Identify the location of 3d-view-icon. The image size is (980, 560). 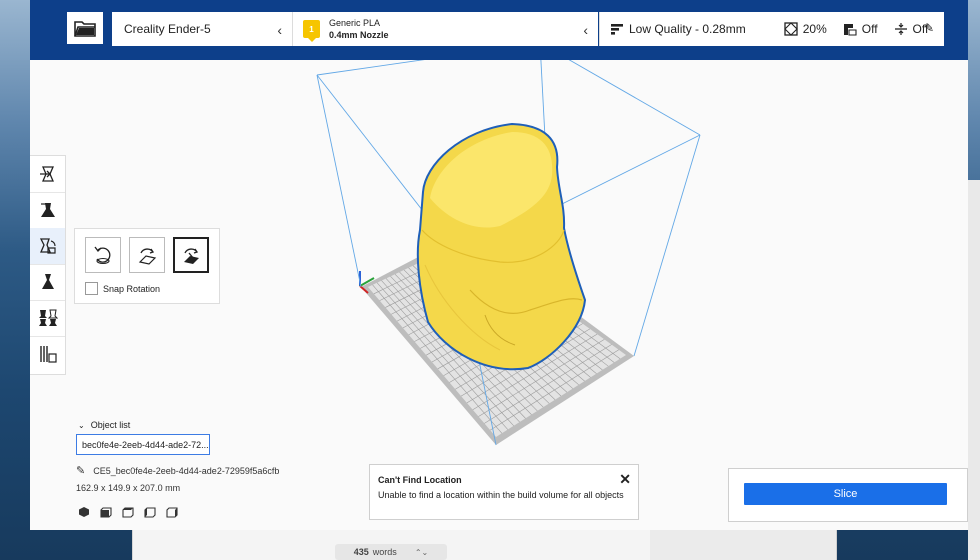
(83, 512).